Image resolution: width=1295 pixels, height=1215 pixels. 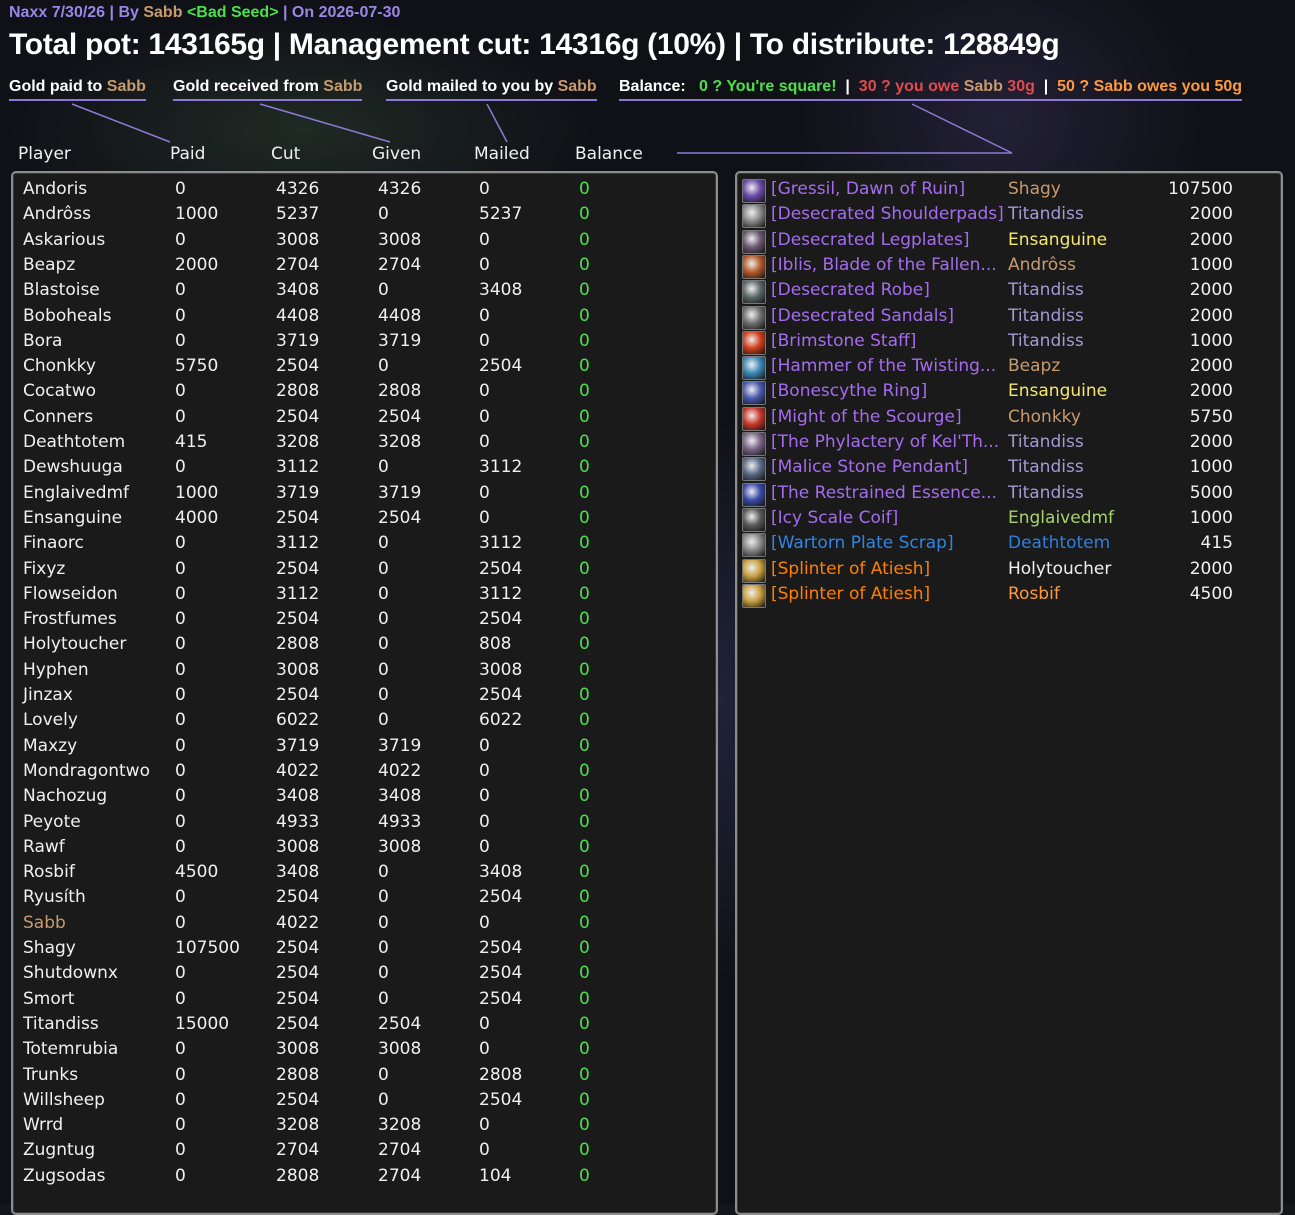 What do you see at coordinates (1007, 292) in the screenshot?
I see `loot-row: [Desecrated Robe] Titandiss 2000` at bounding box center [1007, 292].